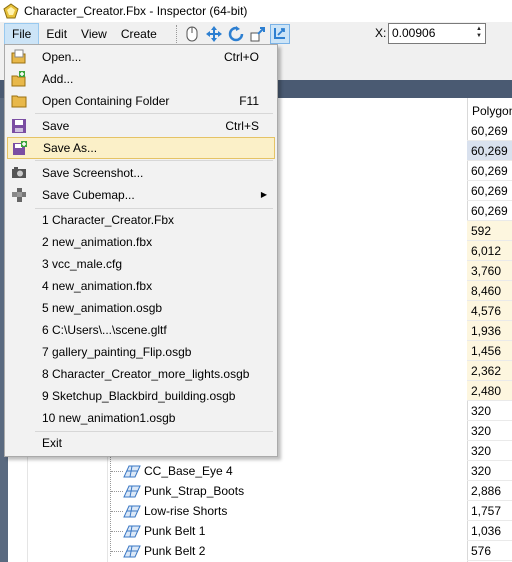 This screenshot has height=562, width=512. What do you see at coordinates (175, 531) in the screenshot?
I see `tree-node-label: Punk Belt 1` at bounding box center [175, 531].